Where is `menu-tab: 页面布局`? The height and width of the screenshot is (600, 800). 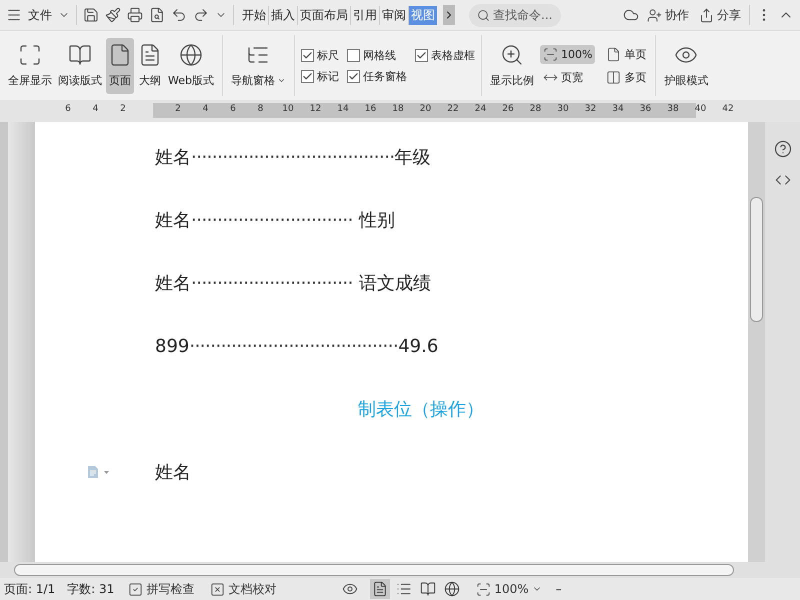
menu-tab: 页面布局 is located at coordinates (324, 15).